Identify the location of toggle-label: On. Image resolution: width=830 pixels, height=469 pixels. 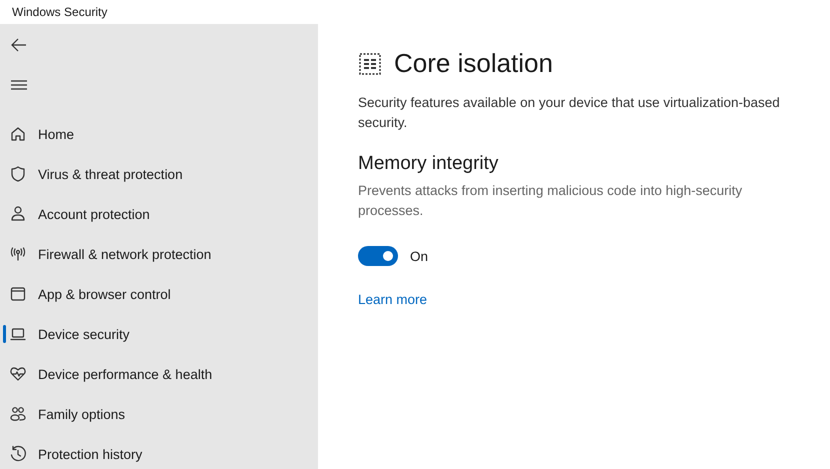
(419, 256).